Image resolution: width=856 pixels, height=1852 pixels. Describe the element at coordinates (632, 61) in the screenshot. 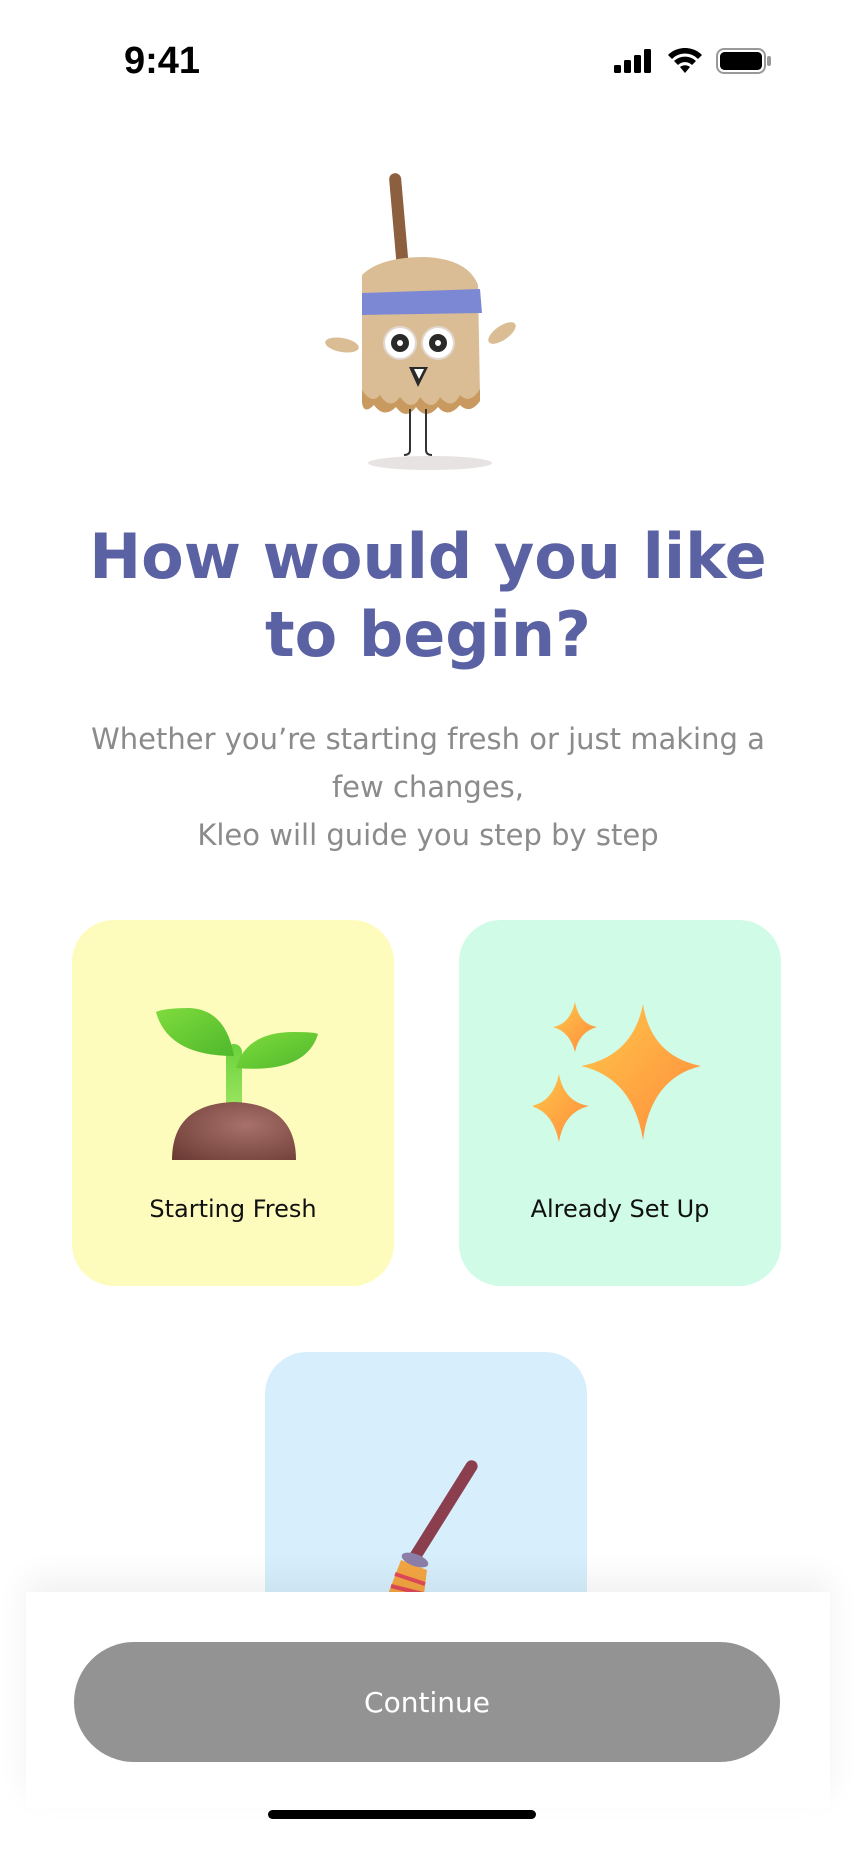

I see `signal-icon` at that location.